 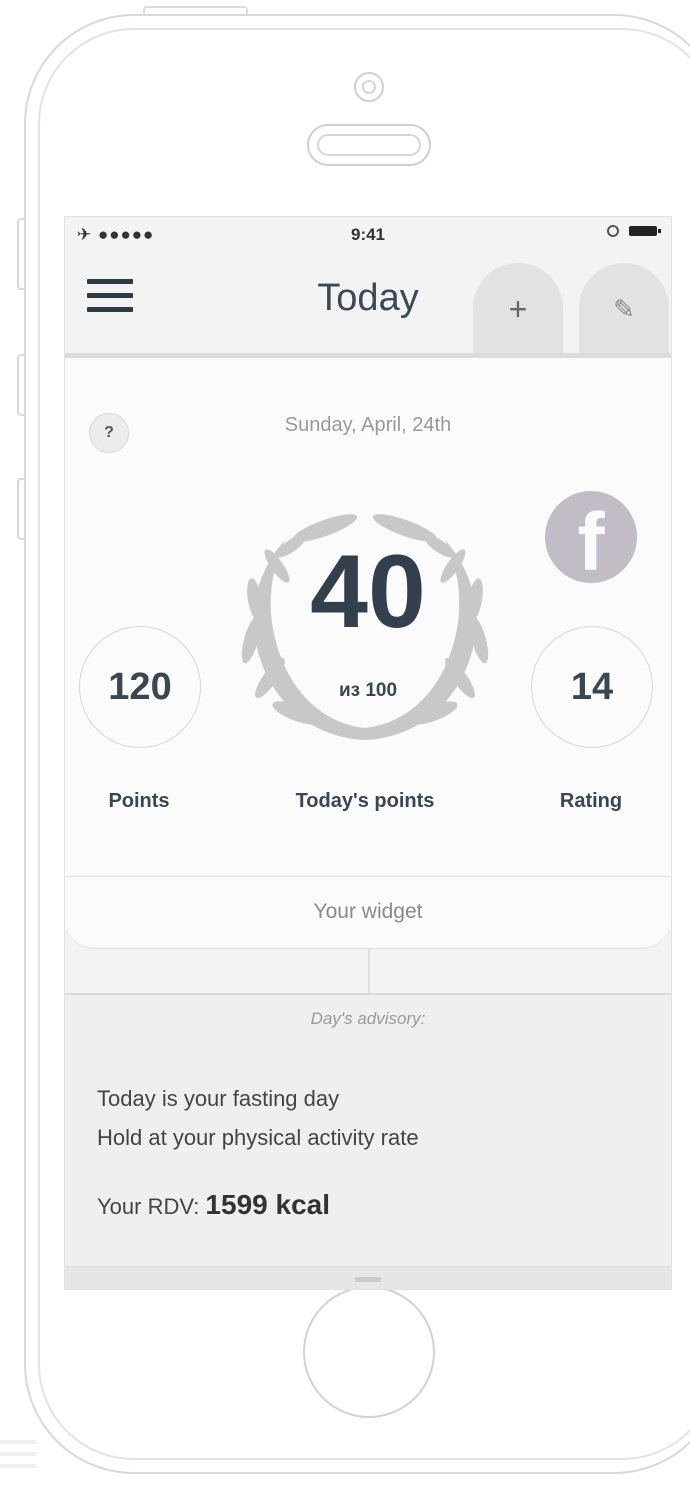 I want to click on drawer-handle, so click(x=368, y=1277).